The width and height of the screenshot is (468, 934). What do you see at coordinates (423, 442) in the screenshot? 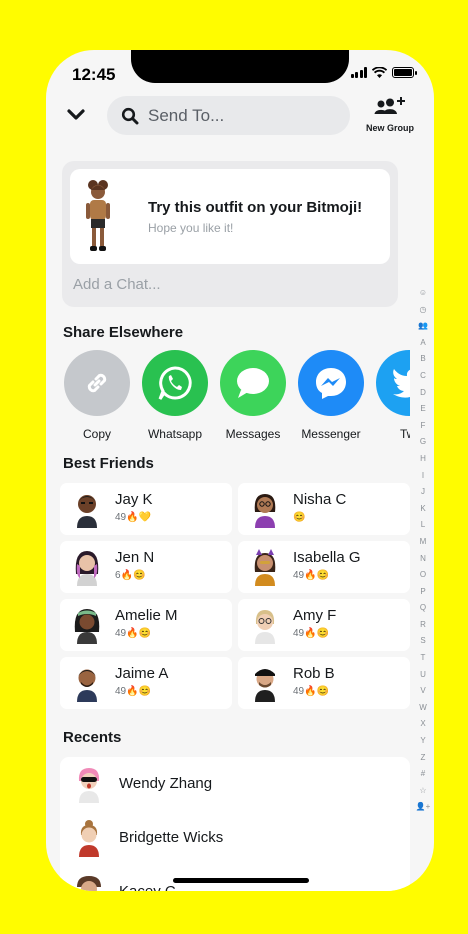
I see `alphabet-index-letter: G` at bounding box center [423, 442].